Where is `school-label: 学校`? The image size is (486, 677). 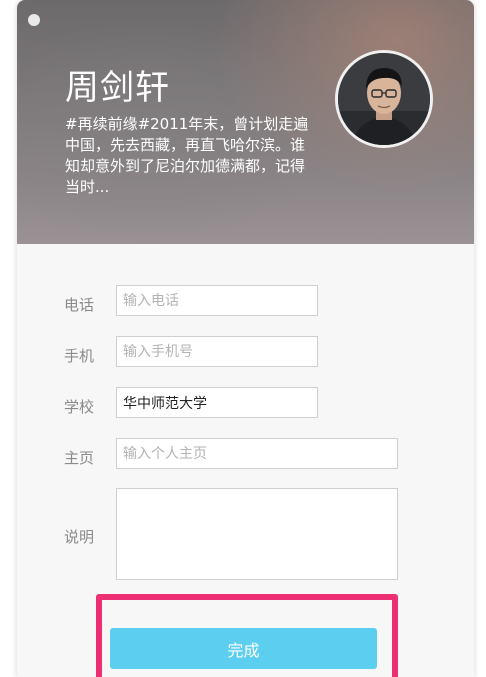 school-label: 学校 is located at coordinates (79, 407).